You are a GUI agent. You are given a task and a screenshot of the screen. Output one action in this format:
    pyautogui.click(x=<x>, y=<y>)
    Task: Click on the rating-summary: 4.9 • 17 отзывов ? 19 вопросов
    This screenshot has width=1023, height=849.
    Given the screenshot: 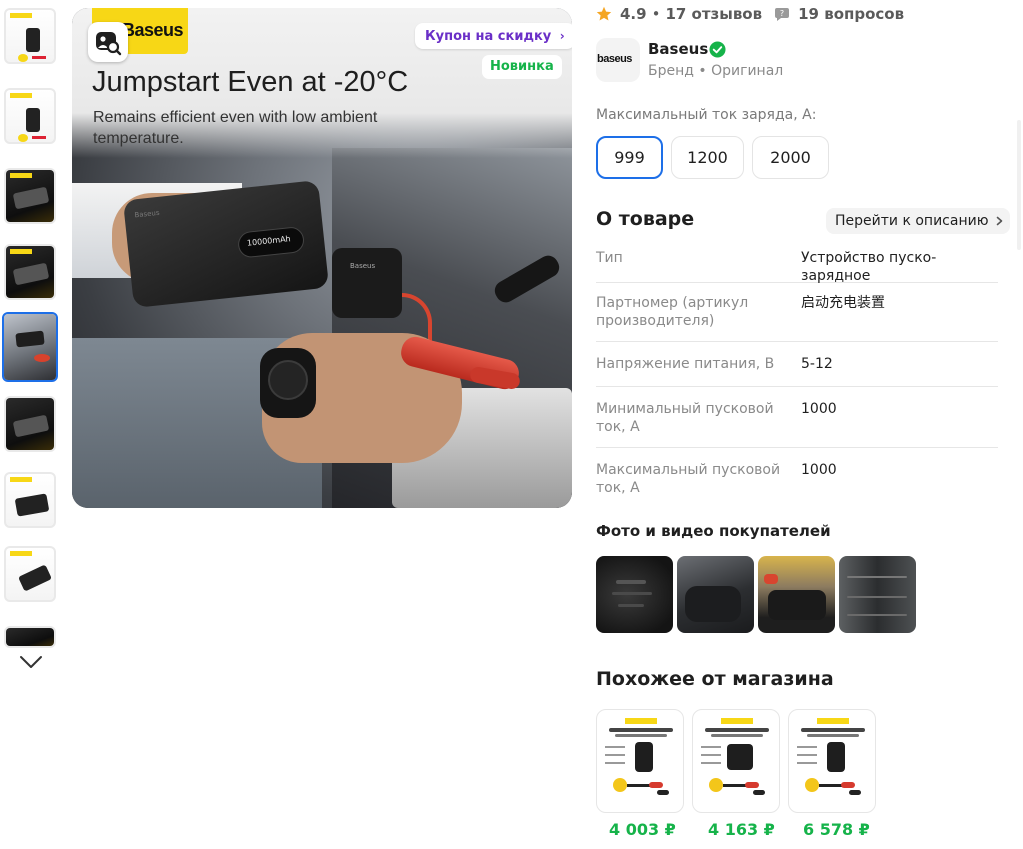 What is the action you would take?
    pyautogui.click(x=750, y=14)
    